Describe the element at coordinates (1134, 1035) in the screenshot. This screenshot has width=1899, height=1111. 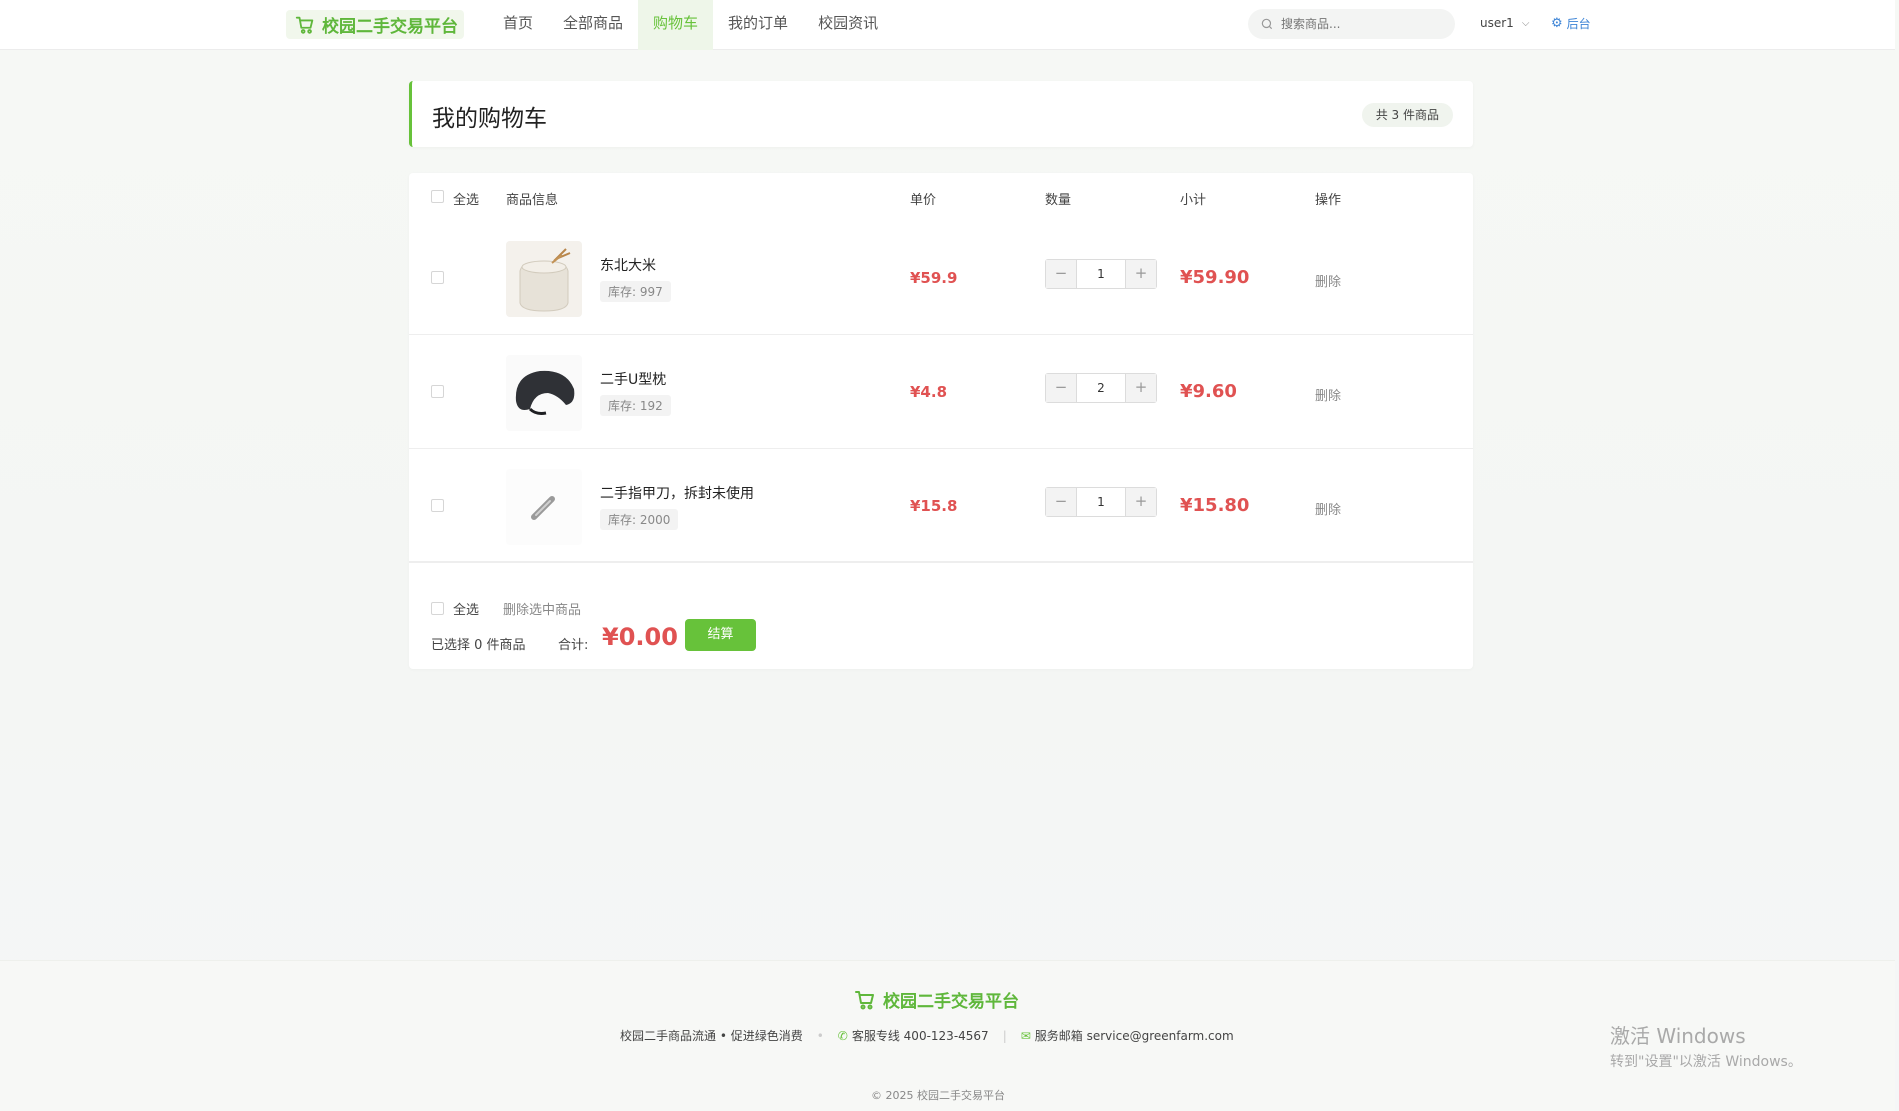
I see `footer-email: 服务邮箱 service@greenfarm.com` at that location.